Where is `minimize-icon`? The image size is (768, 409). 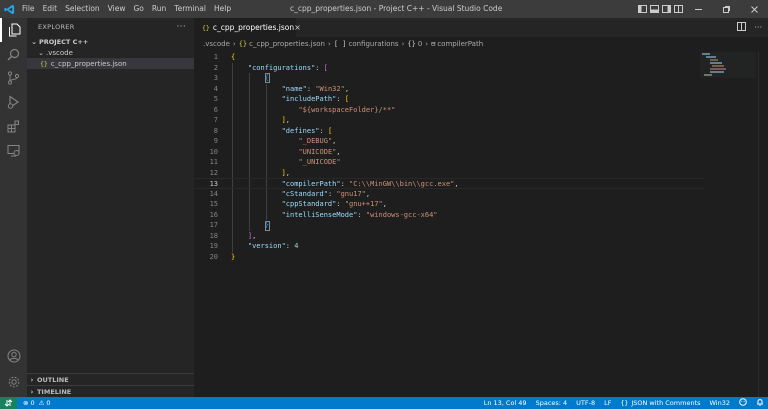 minimize-icon is located at coordinates (698, 9).